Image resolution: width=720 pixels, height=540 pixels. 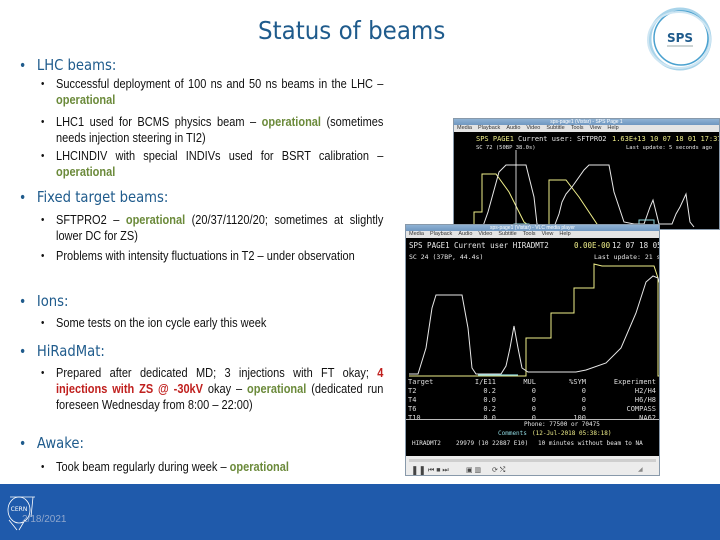 I want to click on table-cell: T4, so click(x=412, y=400).